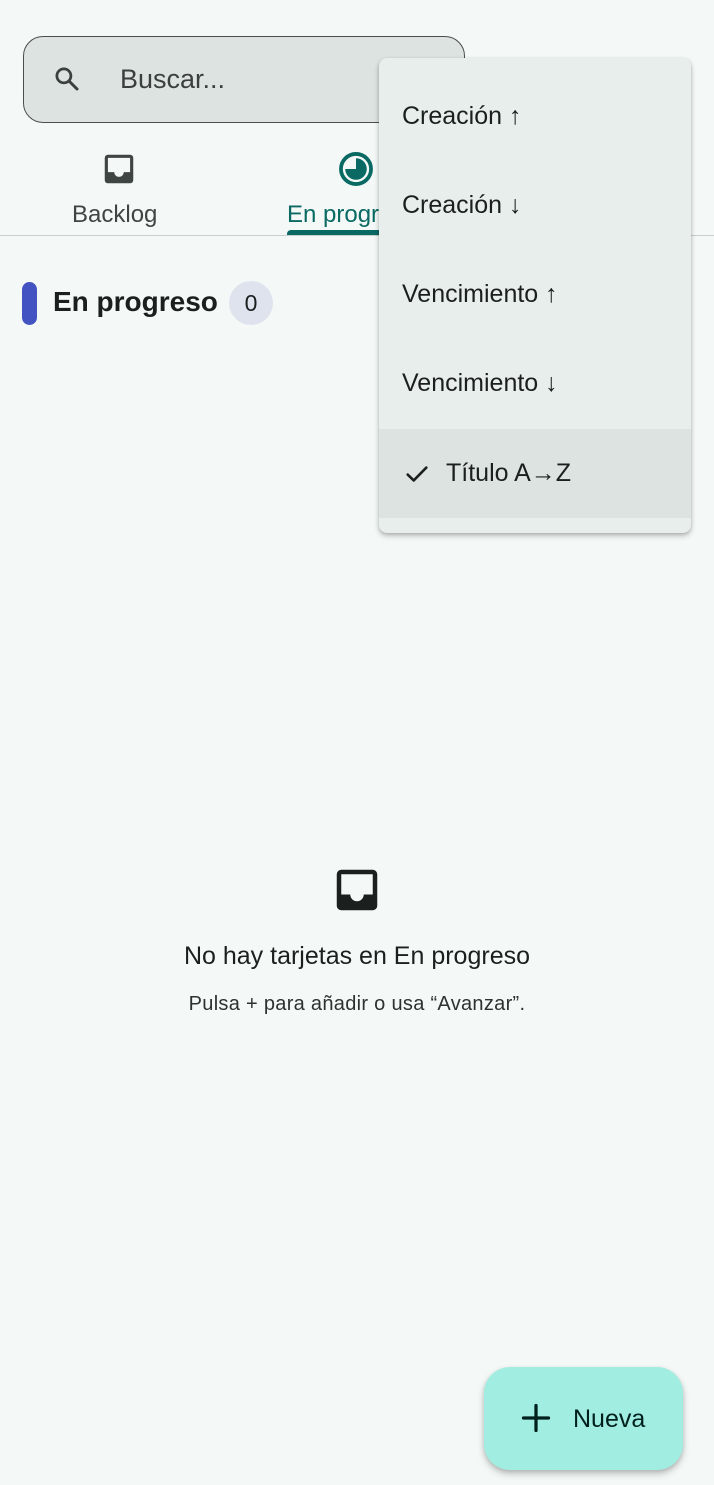 The image size is (714, 1485). What do you see at coordinates (251, 303) in the screenshot?
I see `card-count-badge: 0` at bounding box center [251, 303].